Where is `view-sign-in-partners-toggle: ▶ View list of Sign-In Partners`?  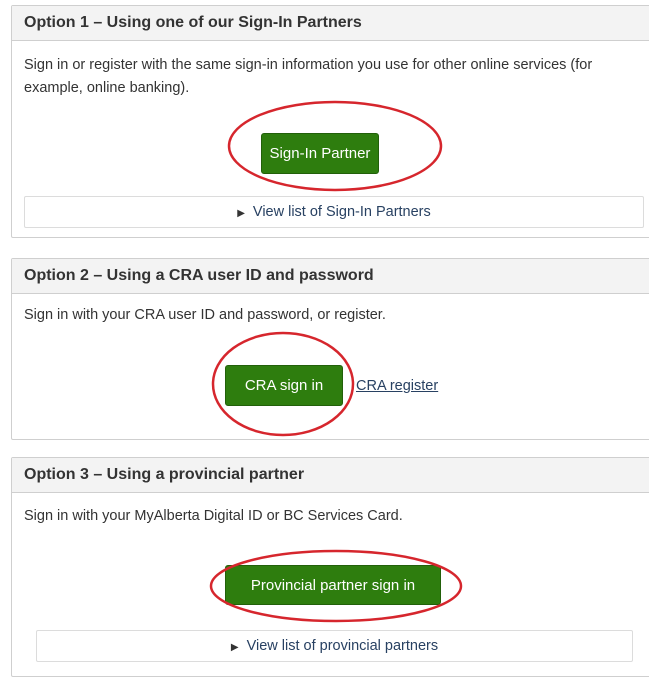
view-sign-in-partners-toggle: ▶ View list of Sign-In Partners is located at coordinates (334, 212).